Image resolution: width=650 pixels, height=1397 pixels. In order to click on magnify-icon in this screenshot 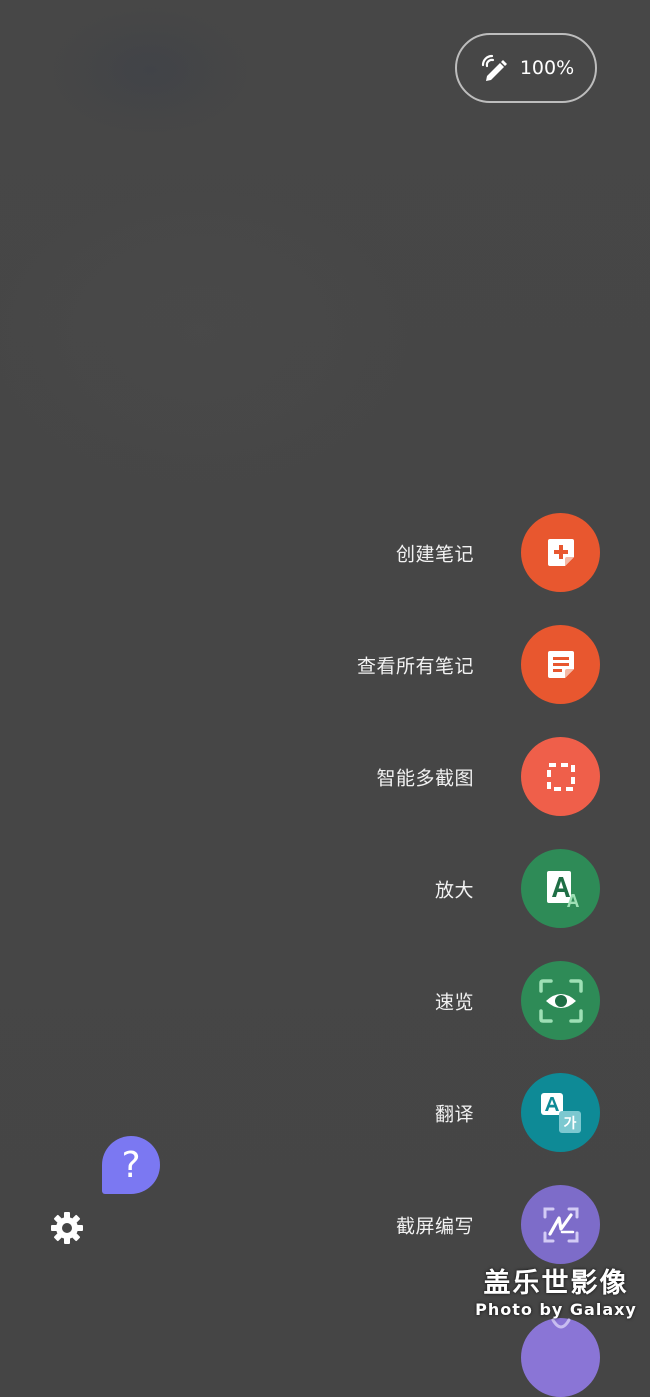, I will do `click(562, 888)`.